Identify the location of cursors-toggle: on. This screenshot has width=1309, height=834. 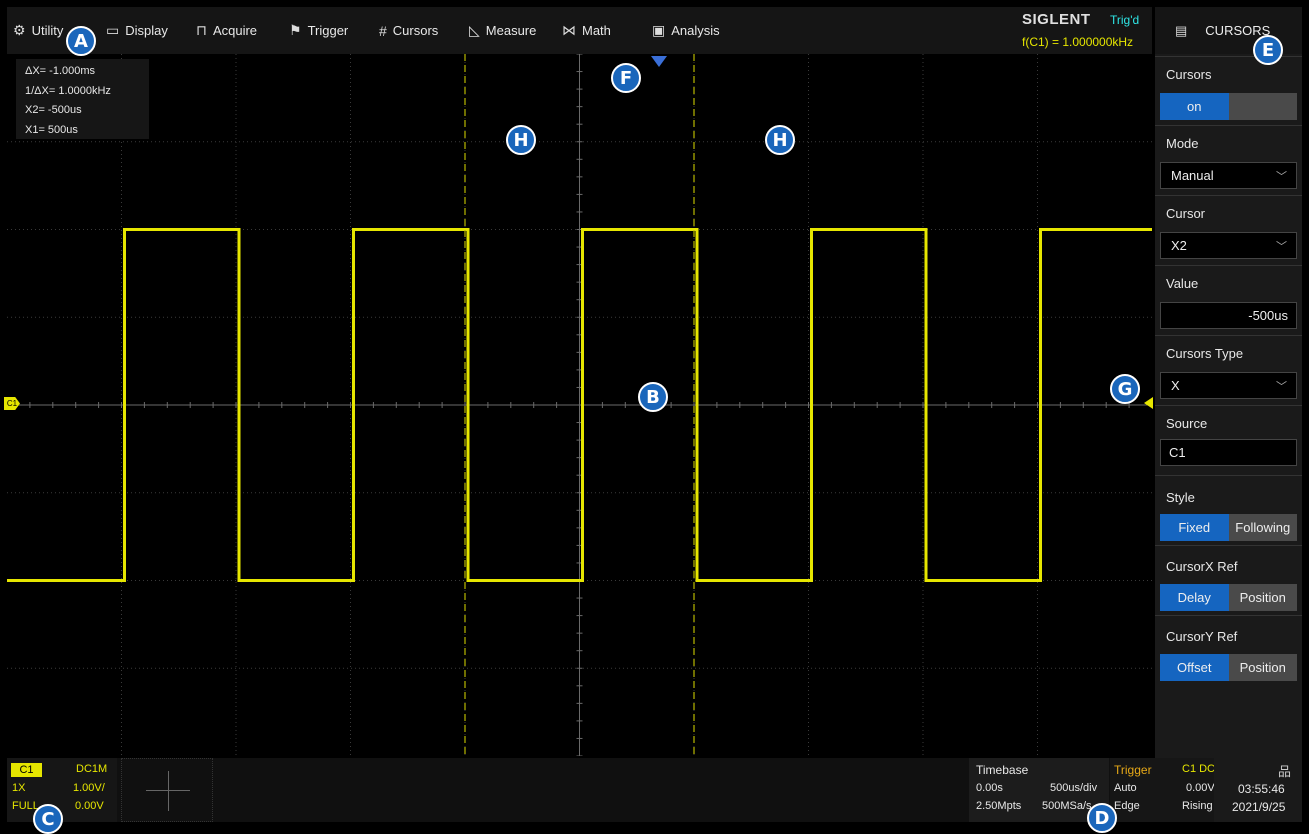
(1228, 106).